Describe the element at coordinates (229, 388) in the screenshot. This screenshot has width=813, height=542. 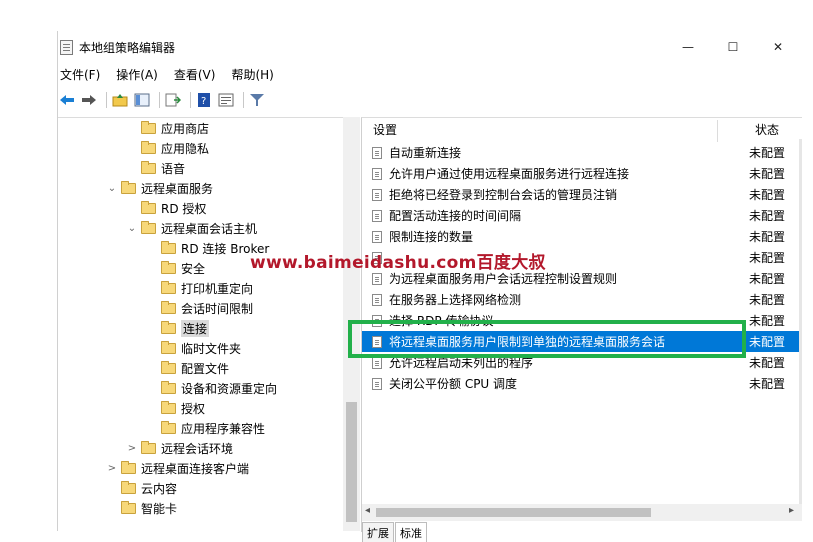
I see `tree-item-label: 设备和资源重定向` at that location.